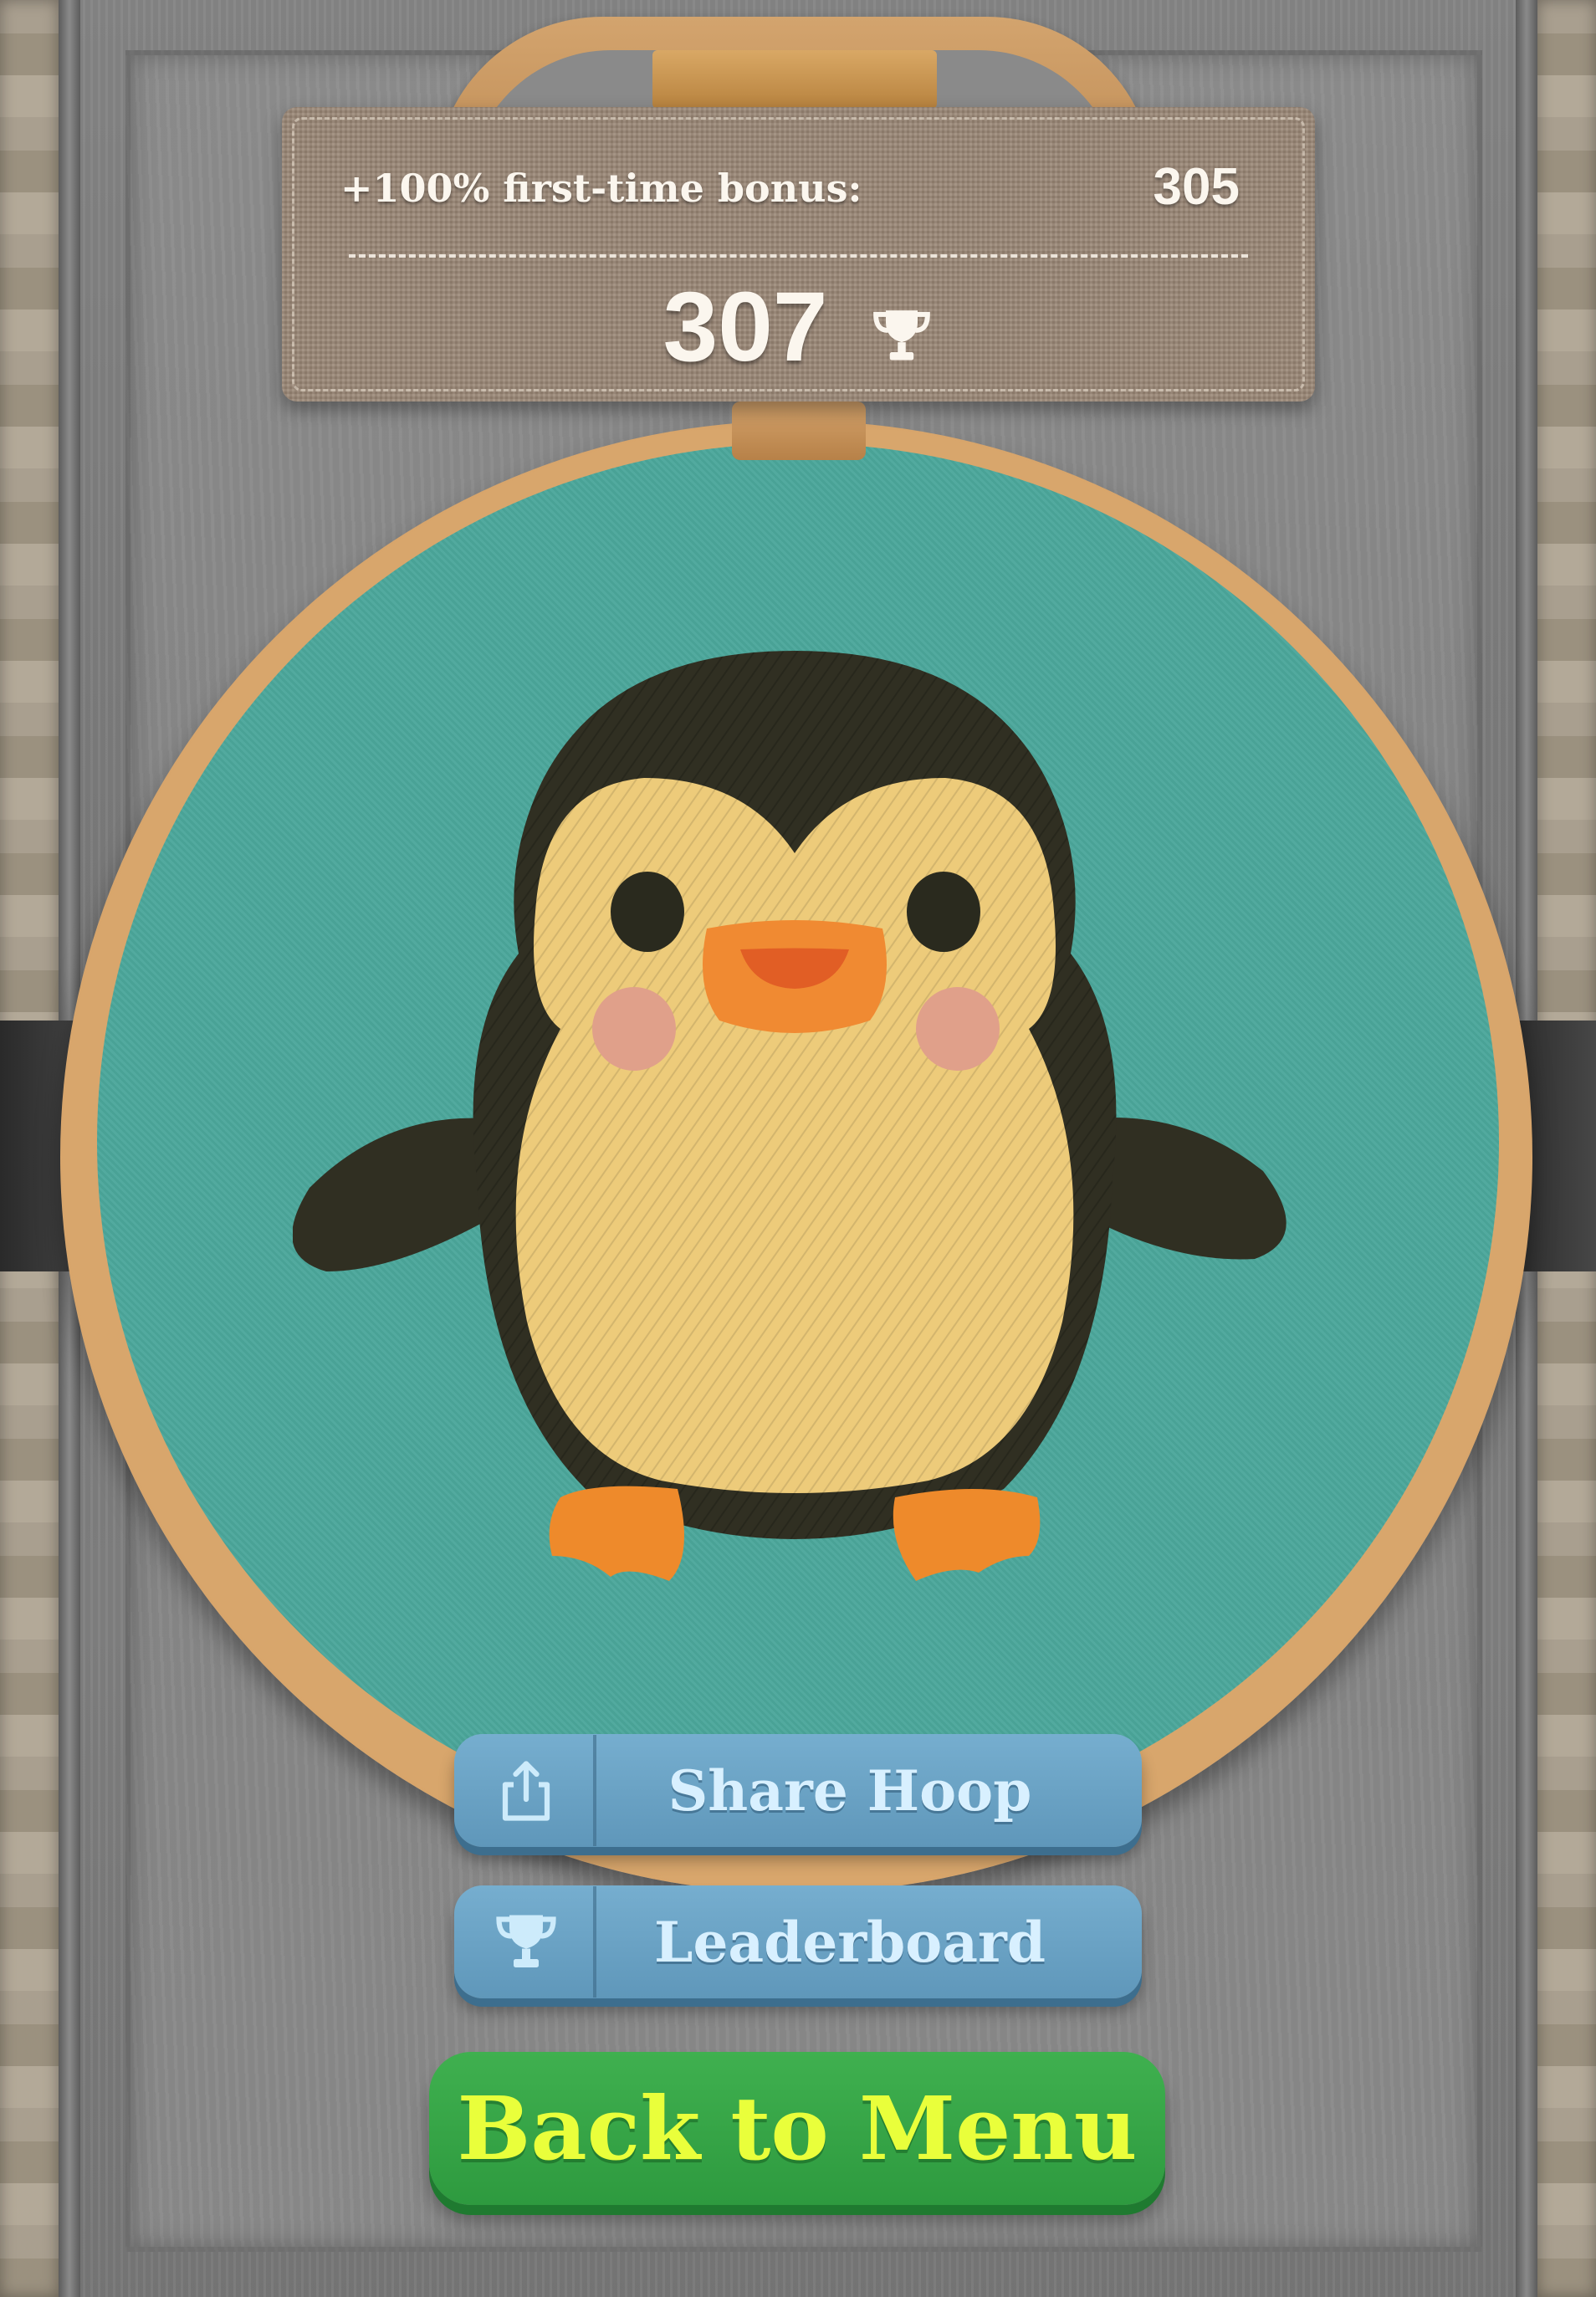  I want to click on score-card: +100% first-time bonus: 305 307, so click(799, 254).